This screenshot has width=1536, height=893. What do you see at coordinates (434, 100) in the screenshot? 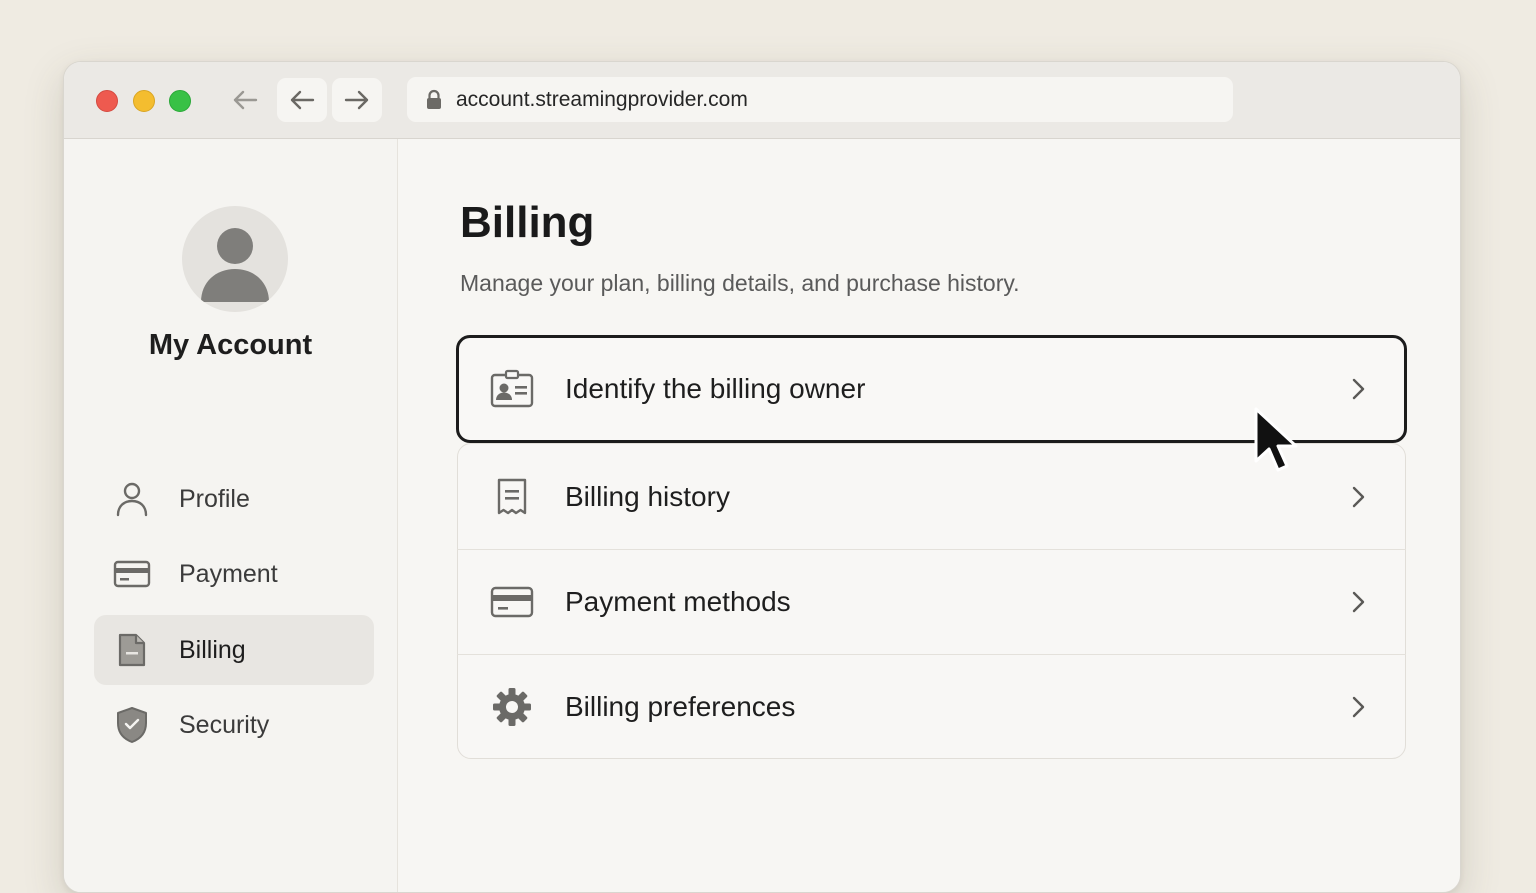
I see `lock-icon` at bounding box center [434, 100].